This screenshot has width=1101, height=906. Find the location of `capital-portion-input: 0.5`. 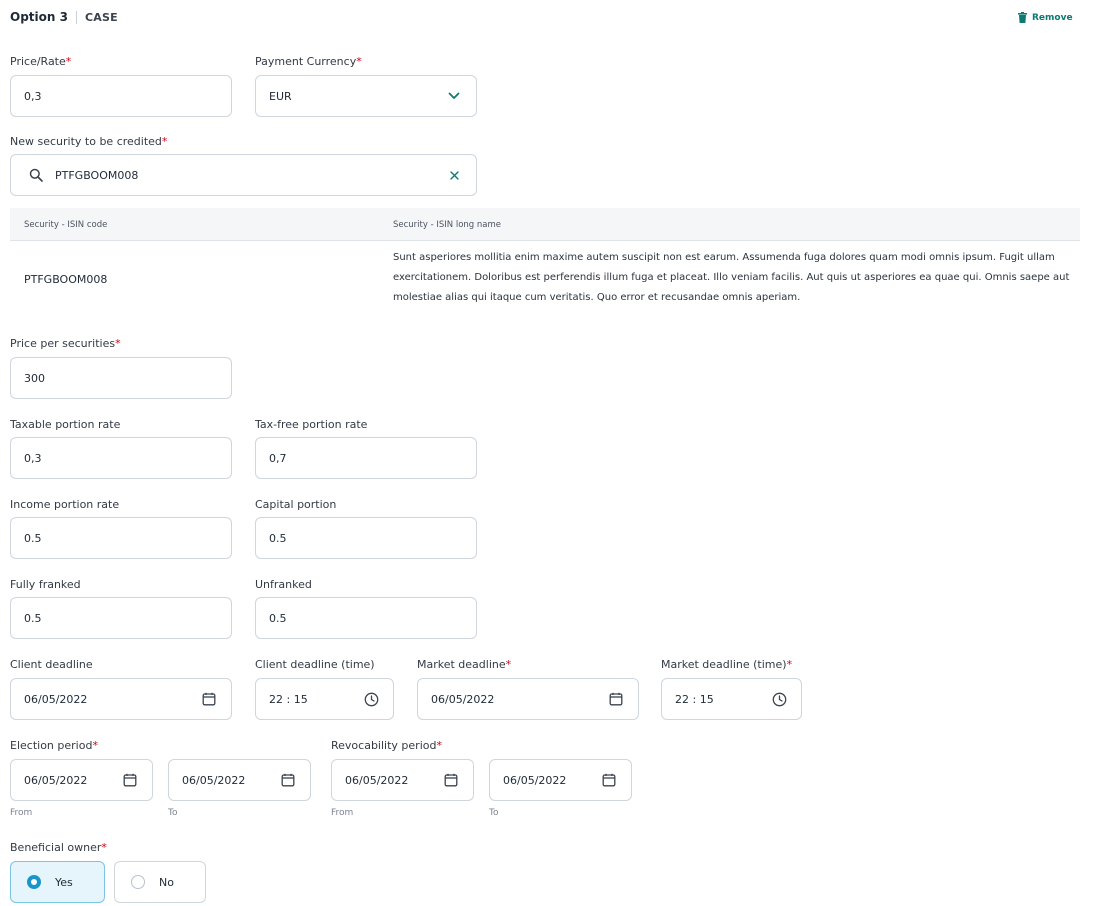

capital-portion-input: 0.5 is located at coordinates (366, 538).